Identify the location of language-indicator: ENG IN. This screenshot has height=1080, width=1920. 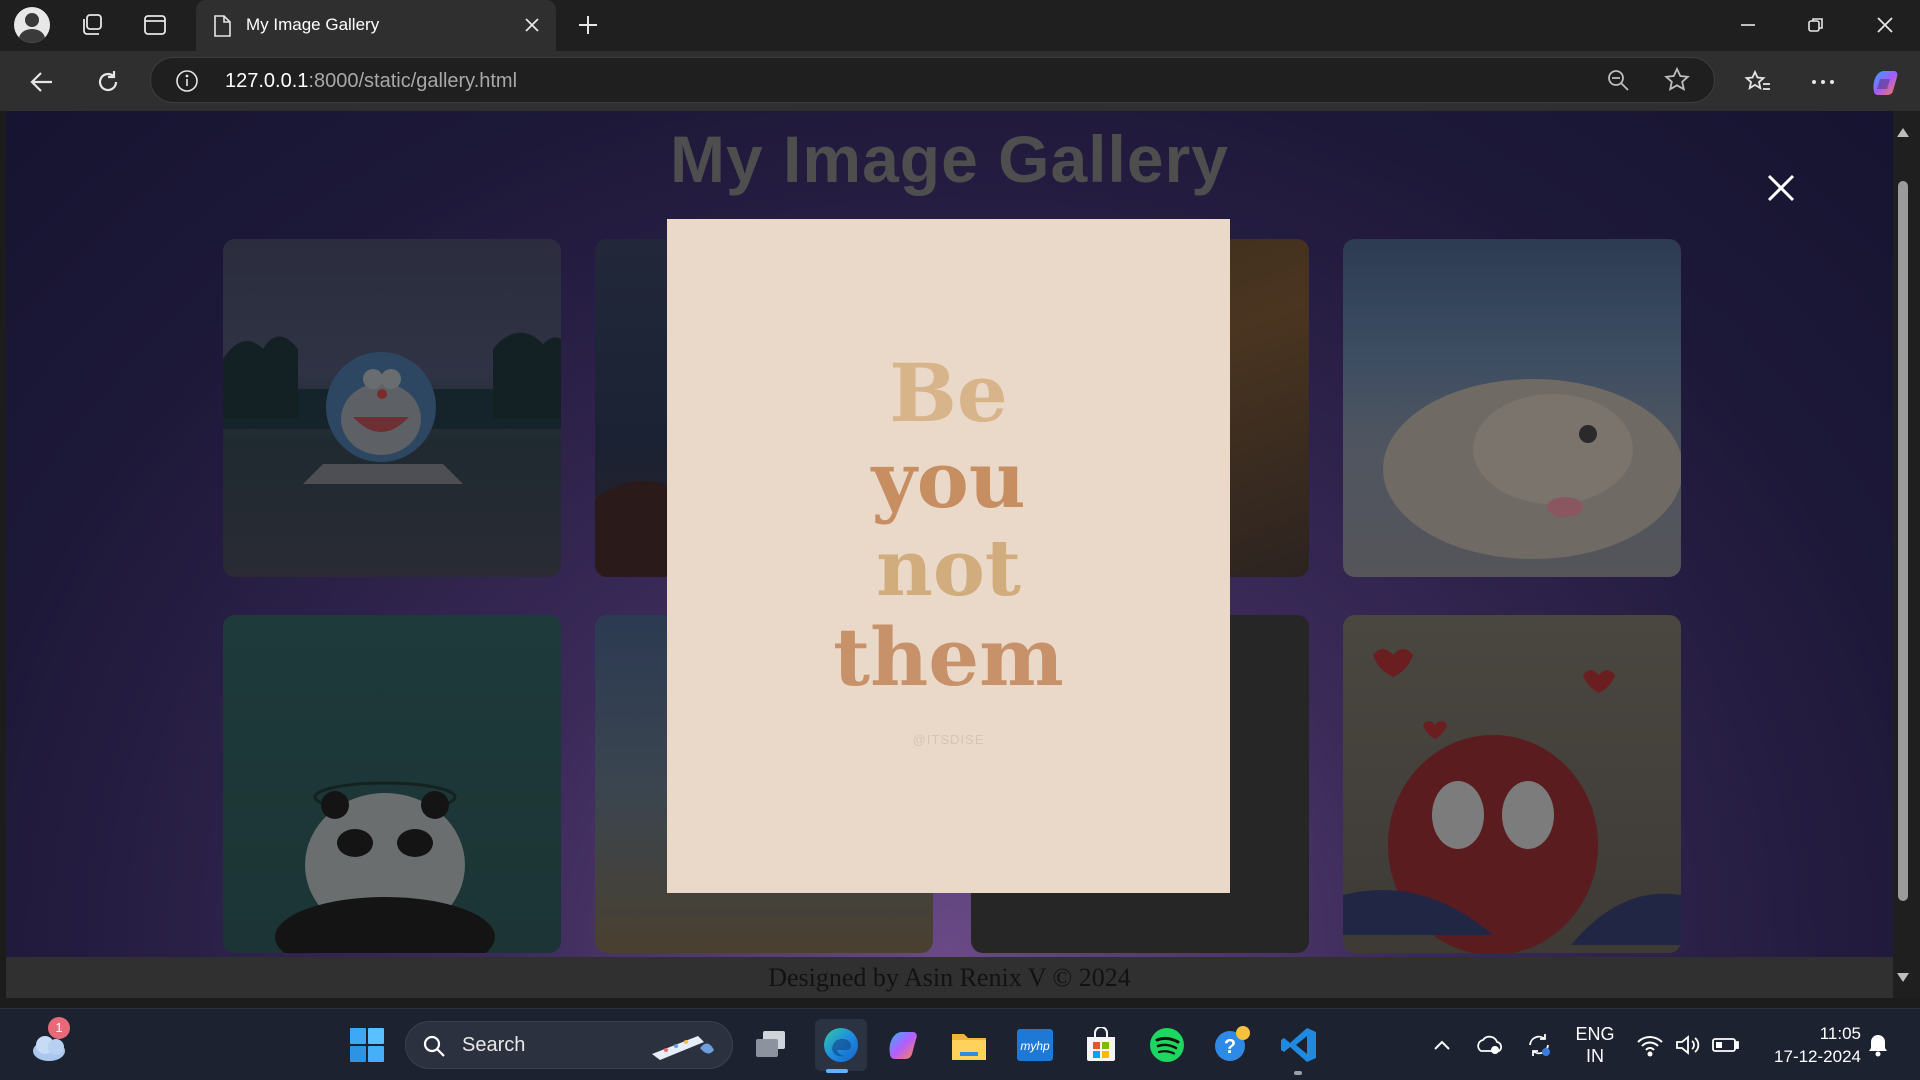
(1595, 1045).